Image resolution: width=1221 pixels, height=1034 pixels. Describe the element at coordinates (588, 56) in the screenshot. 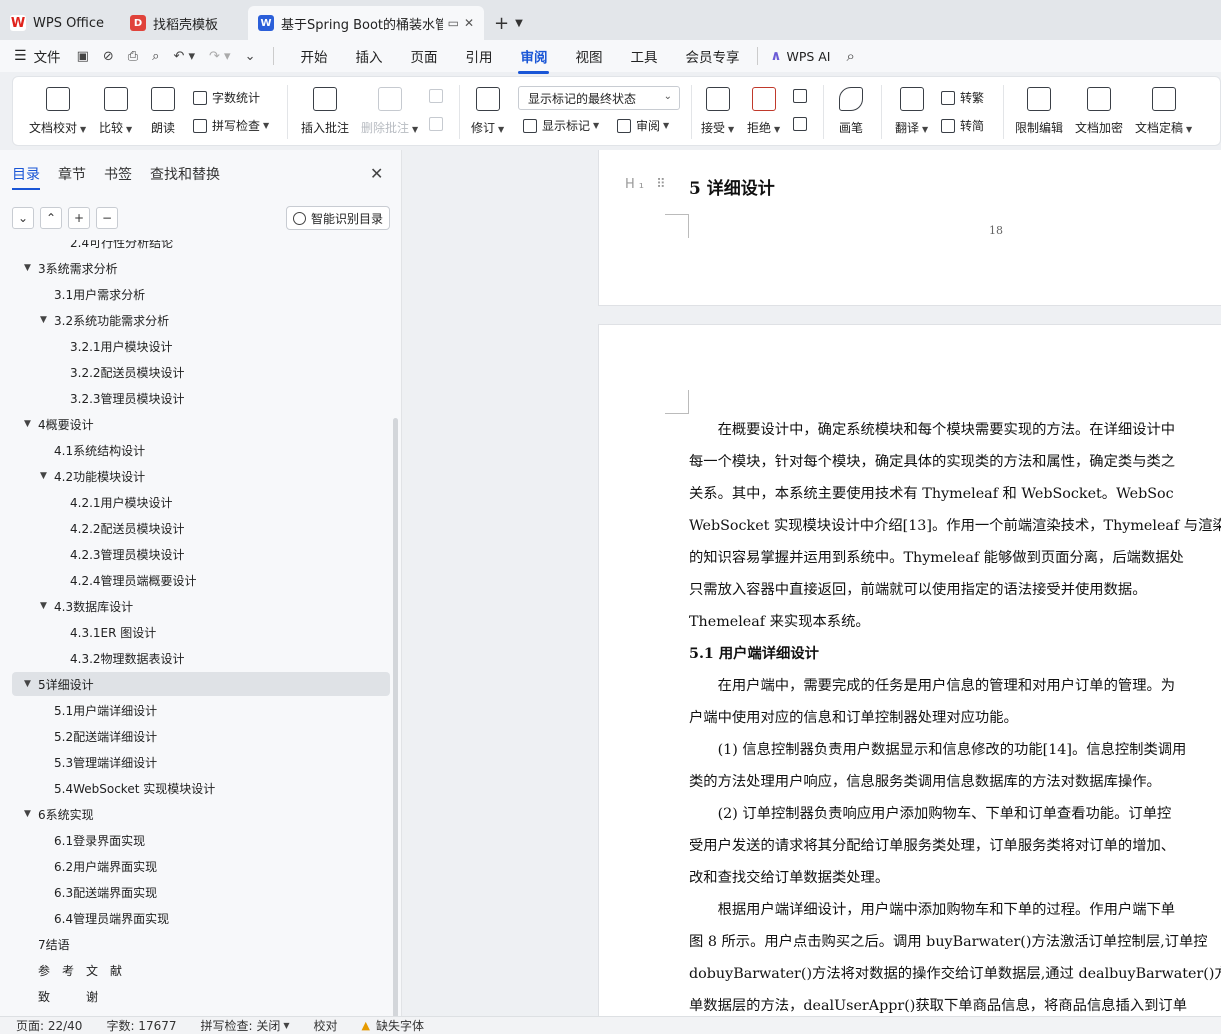

I see `menu-view: 视图` at that location.